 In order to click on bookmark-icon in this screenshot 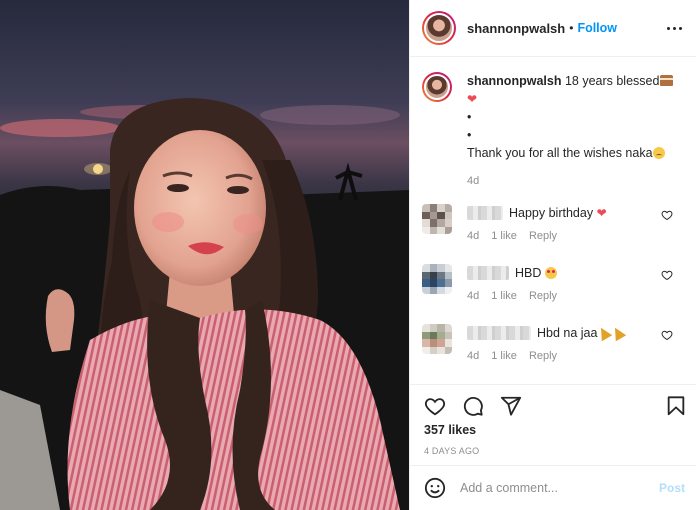, I will do `click(676, 406)`.